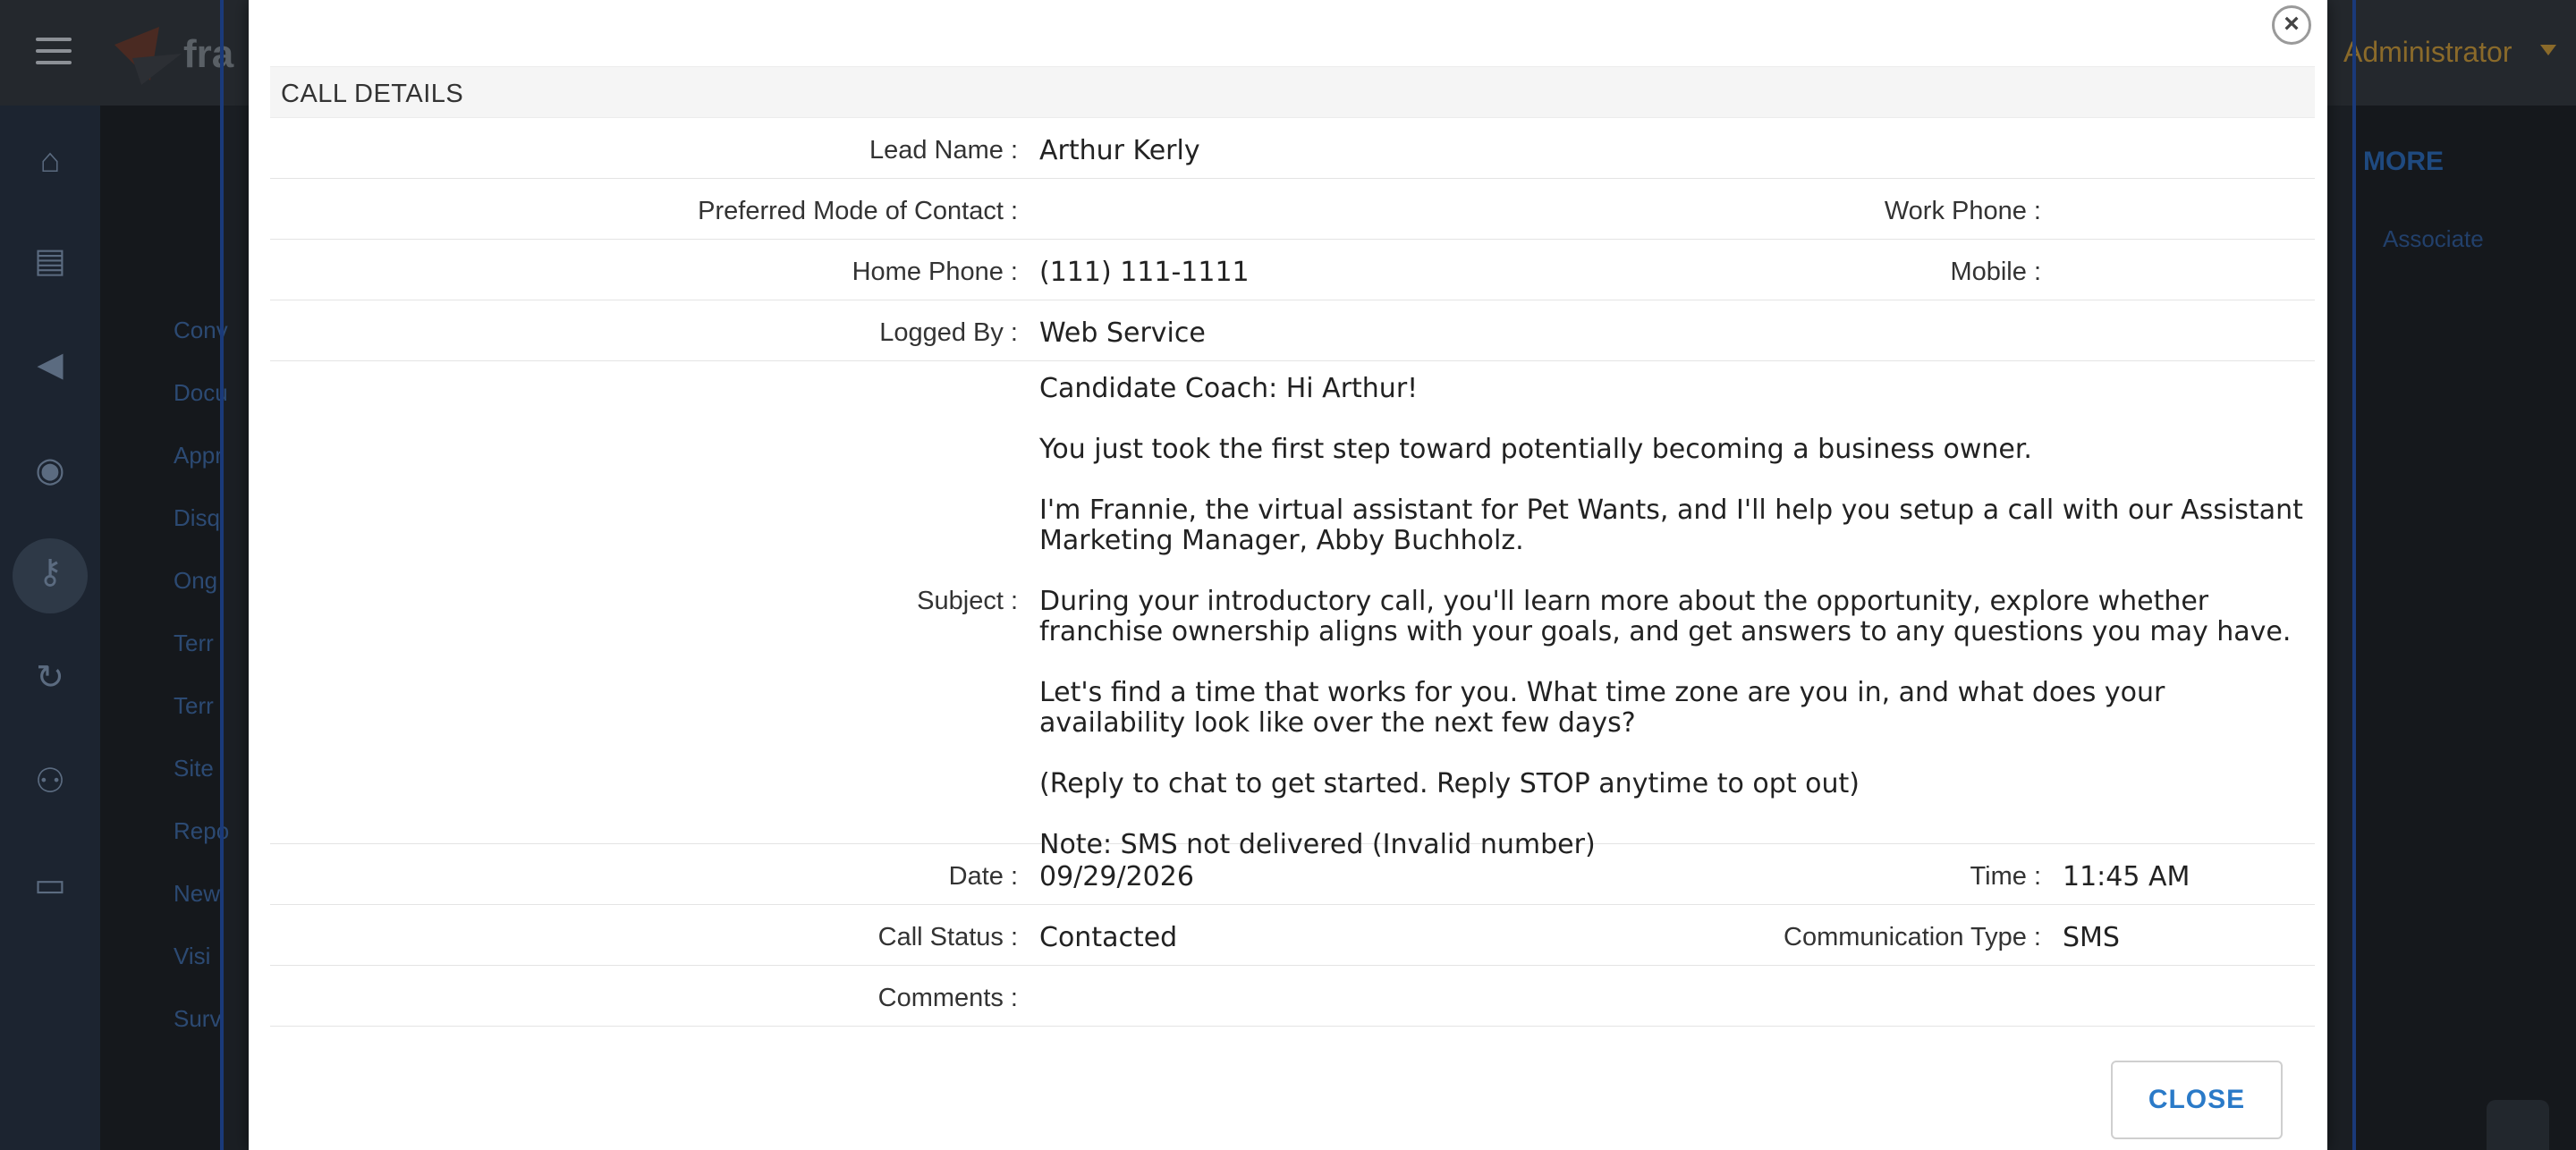  What do you see at coordinates (197, 894) in the screenshot?
I see `left-nav-link: New` at bounding box center [197, 894].